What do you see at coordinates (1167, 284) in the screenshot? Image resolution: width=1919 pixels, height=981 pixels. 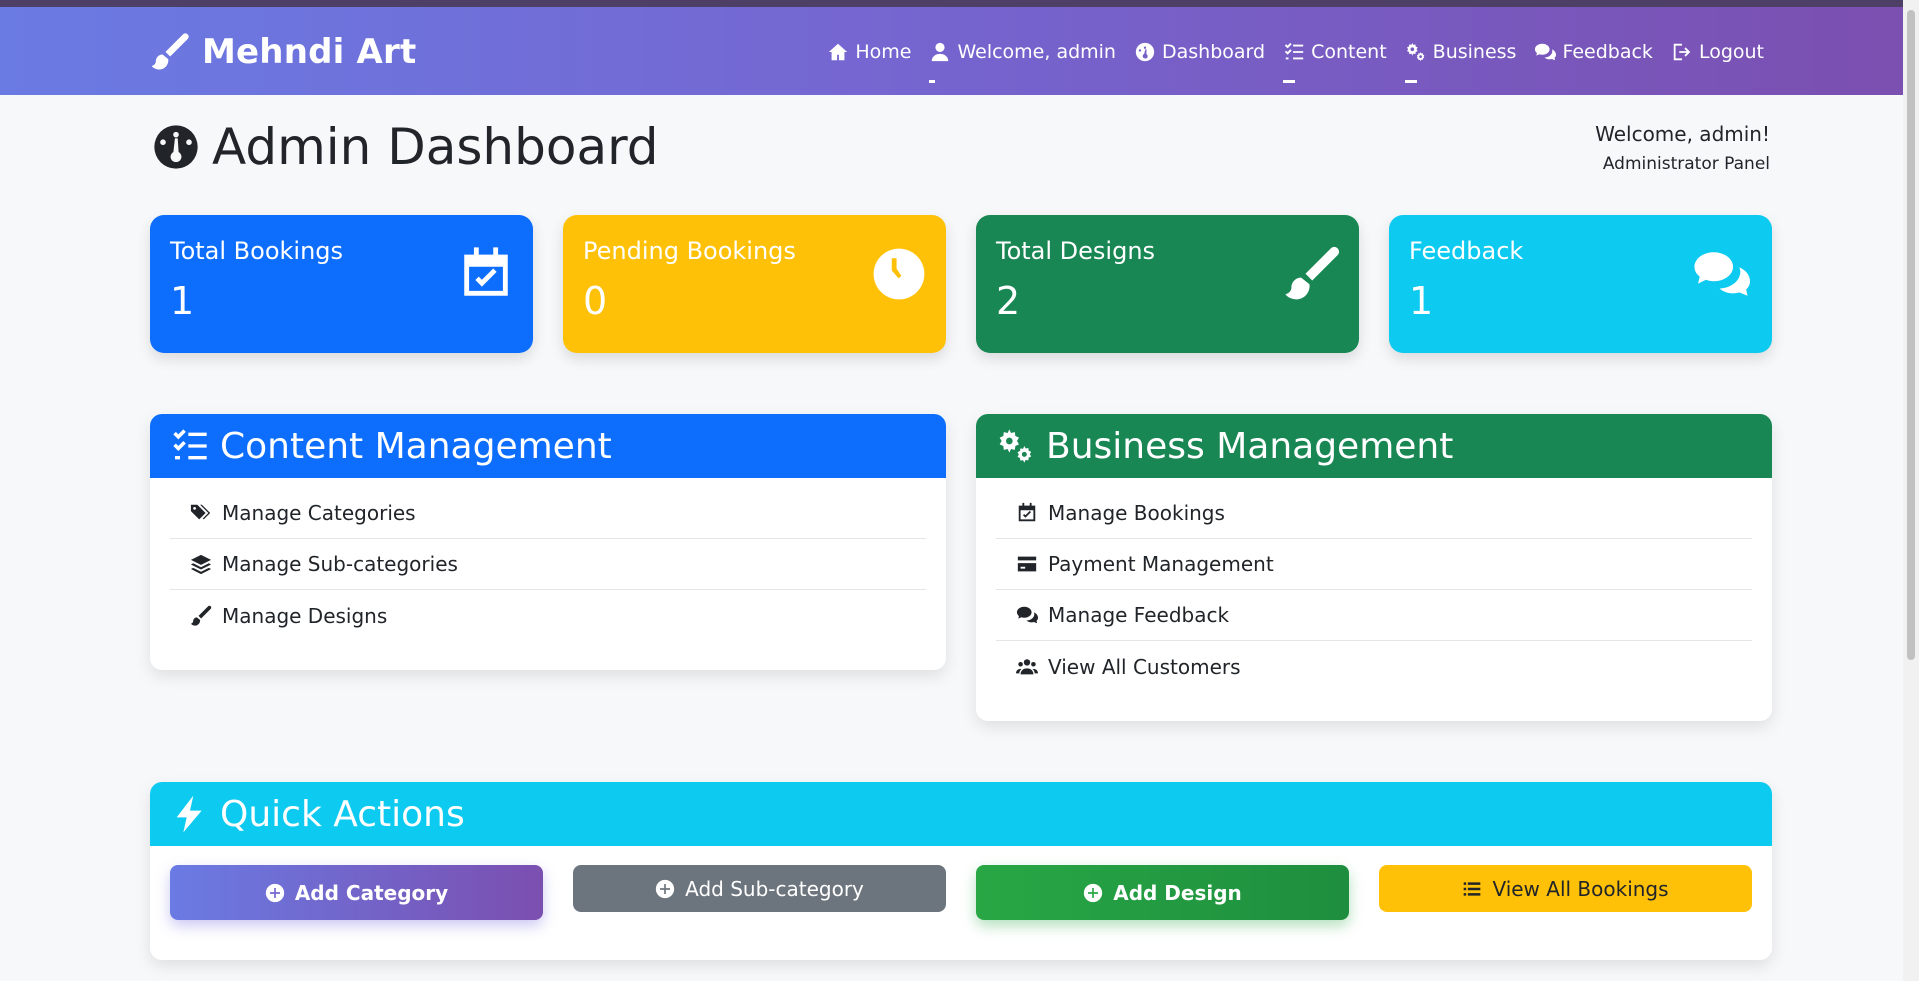 I see `stat-card-total-designs: Total Designs 2` at bounding box center [1167, 284].